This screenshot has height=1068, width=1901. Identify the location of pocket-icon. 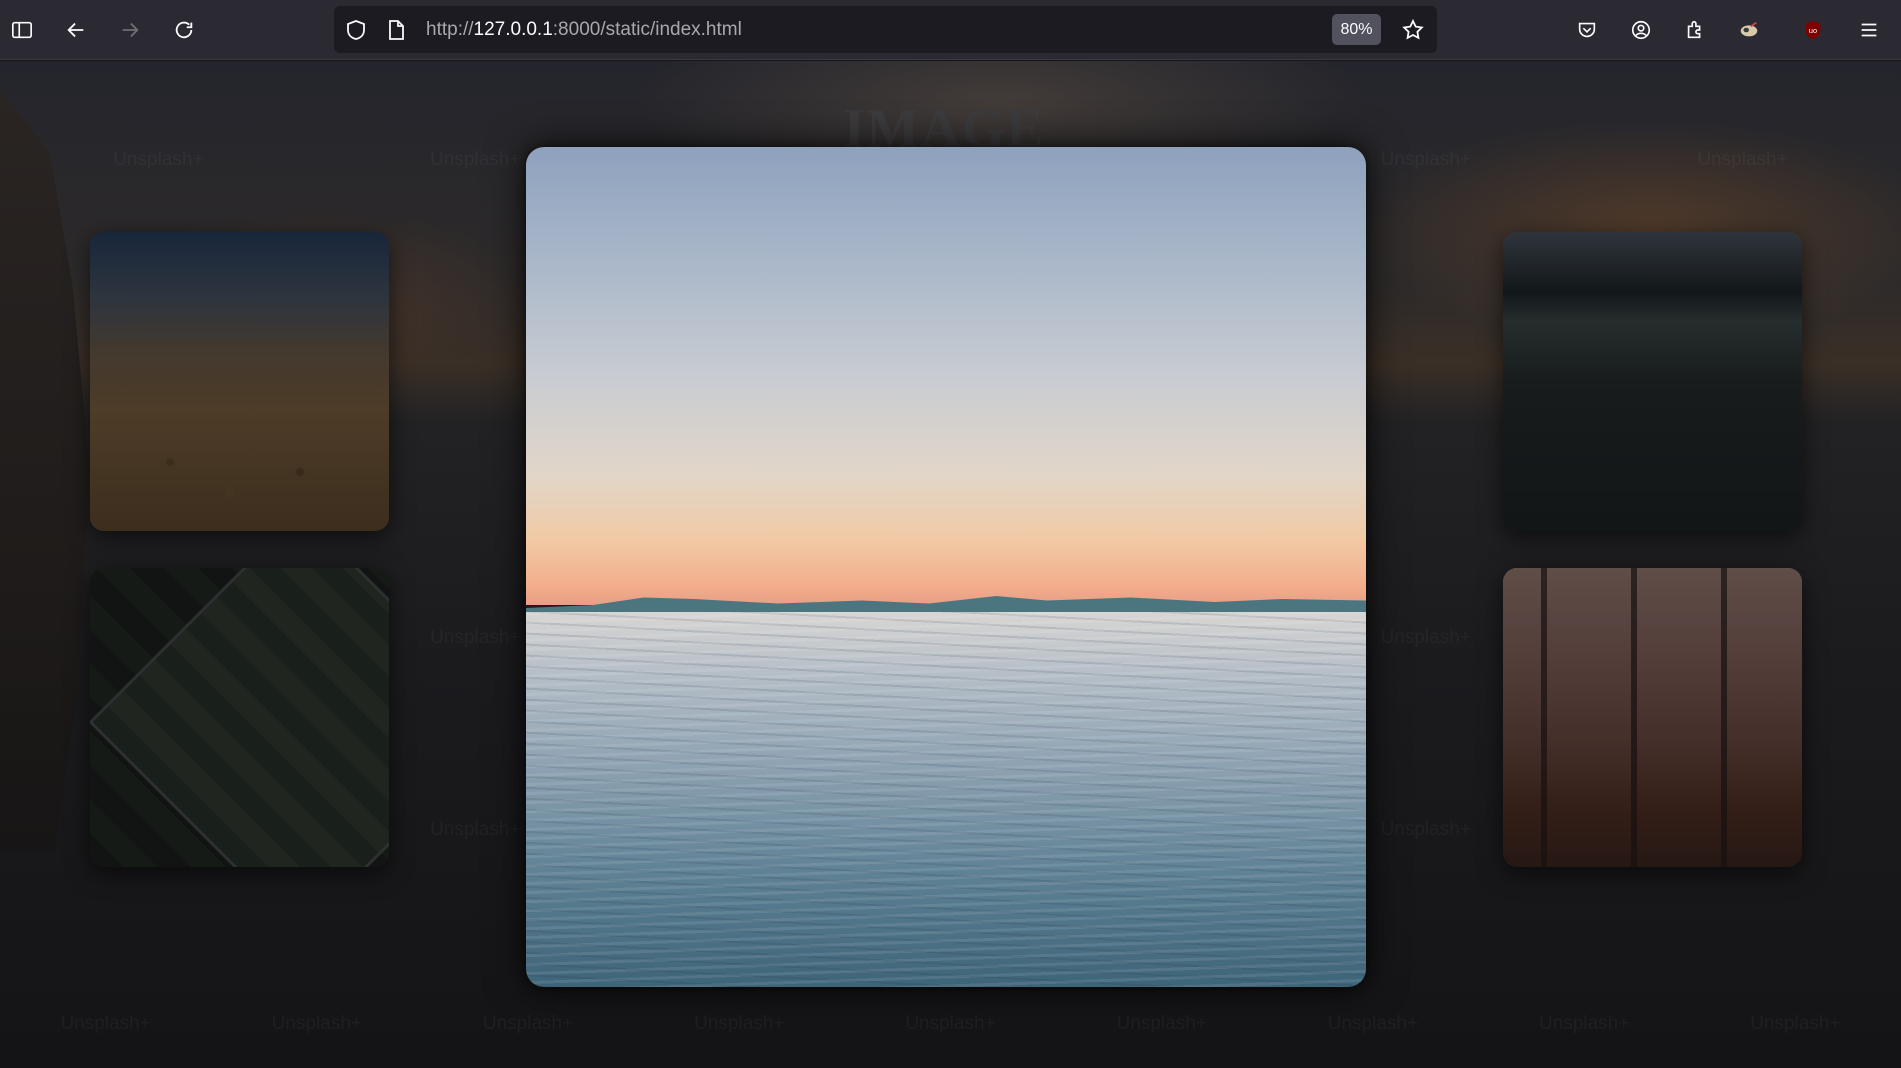
(1587, 30).